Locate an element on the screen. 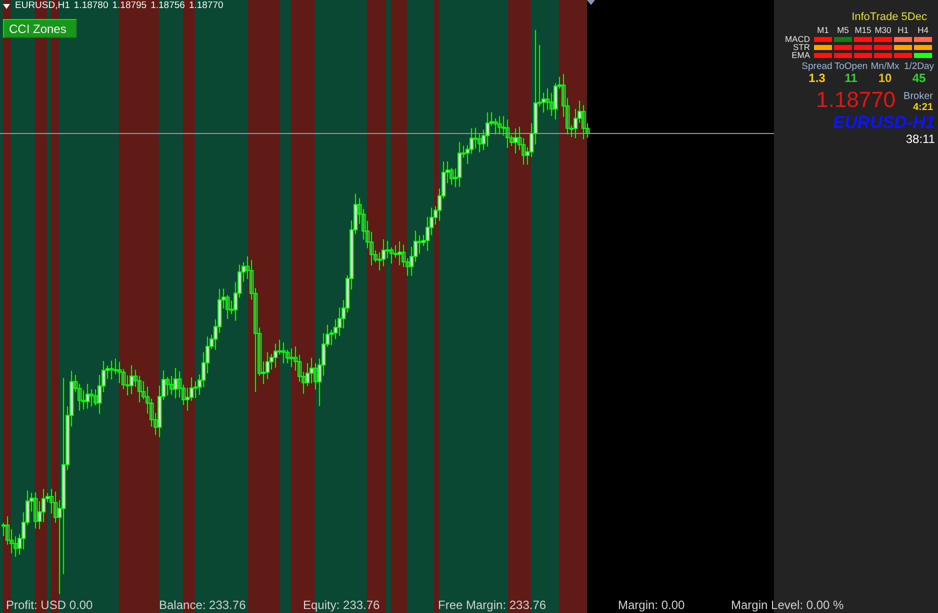 This screenshot has height=613, width=938. account-stat: Balance: 233.76 is located at coordinates (202, 605).